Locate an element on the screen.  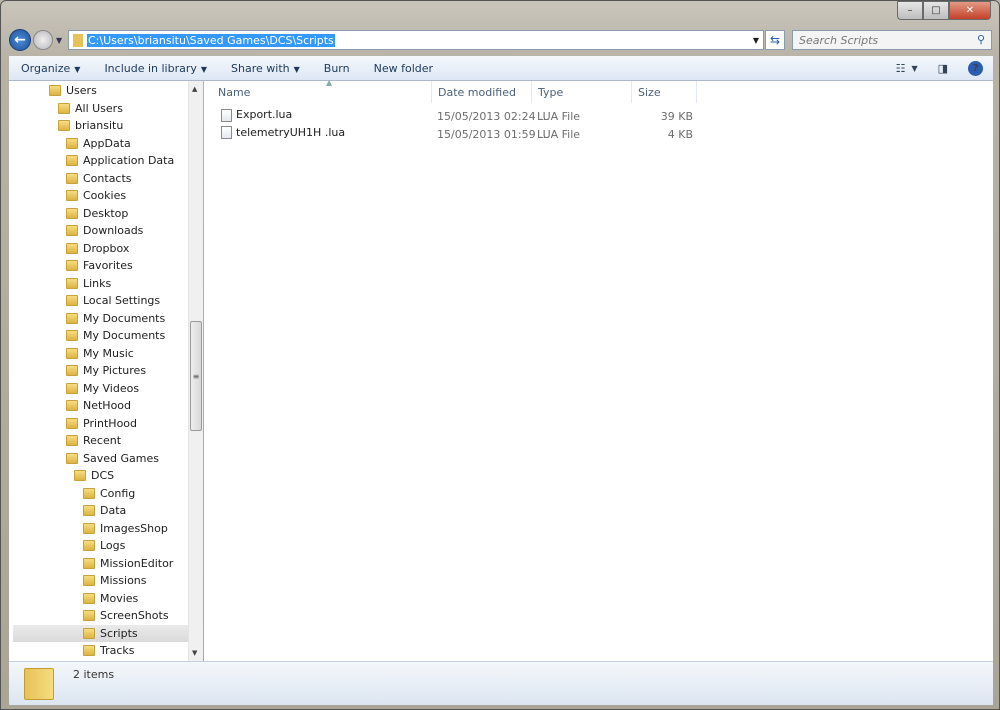
tree-item: Config is located at coordinates (109, 493).